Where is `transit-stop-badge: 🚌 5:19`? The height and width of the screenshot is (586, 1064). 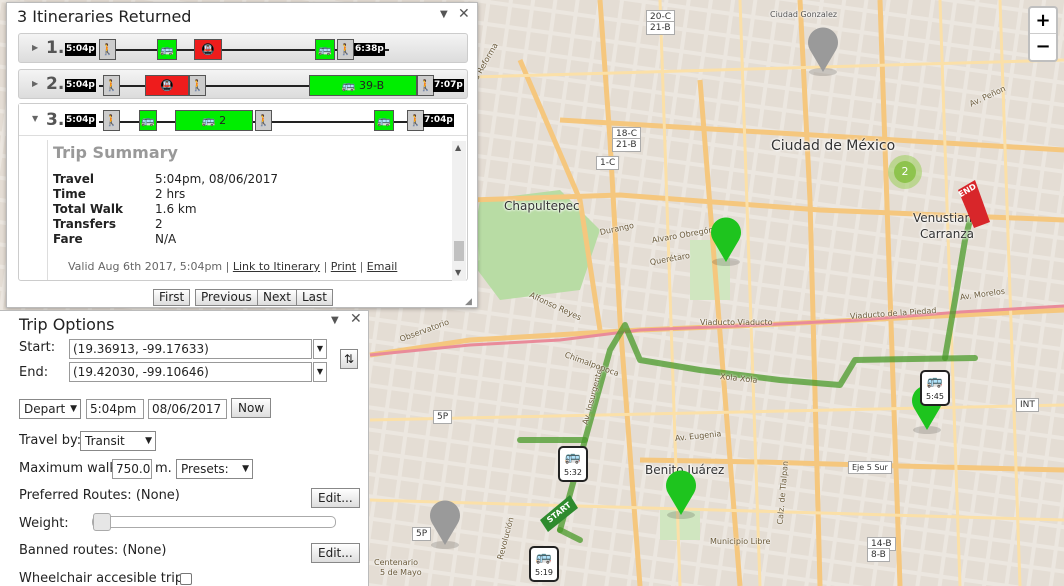
transit-stop-badge: 🚌 5:19 is located at coordinates (544, 564).